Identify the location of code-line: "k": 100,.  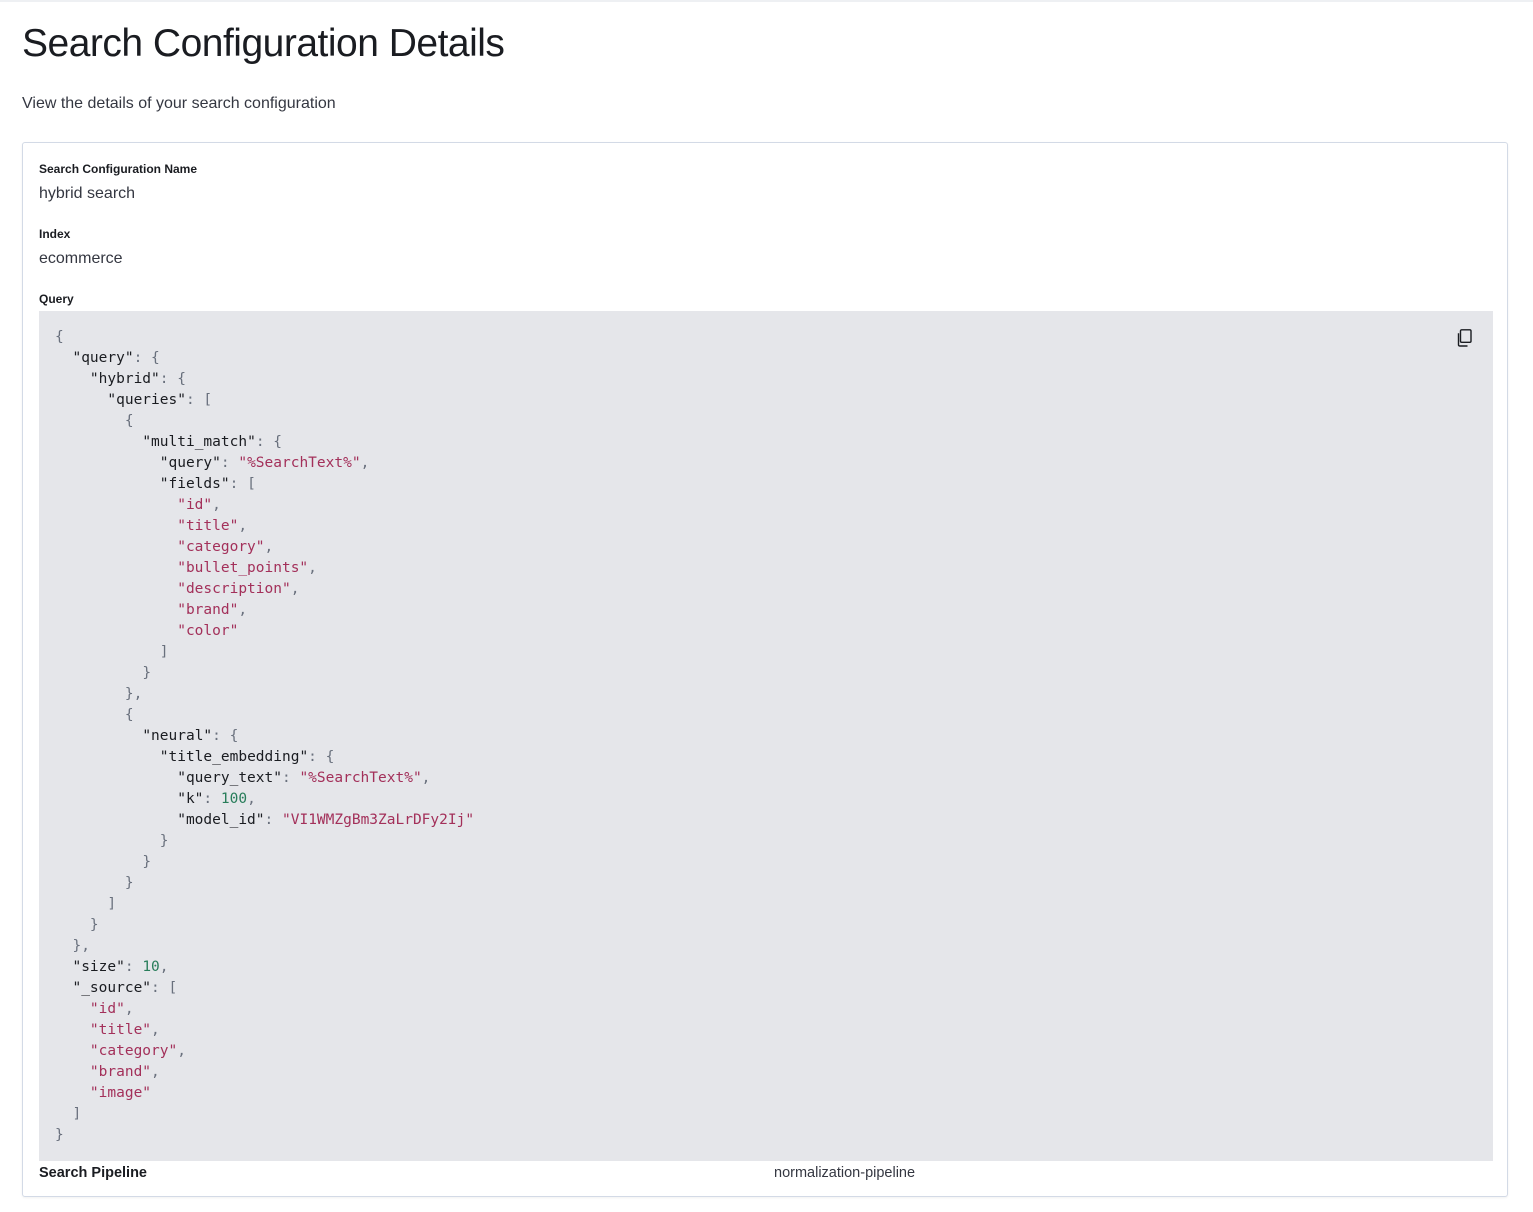
(155, 799).